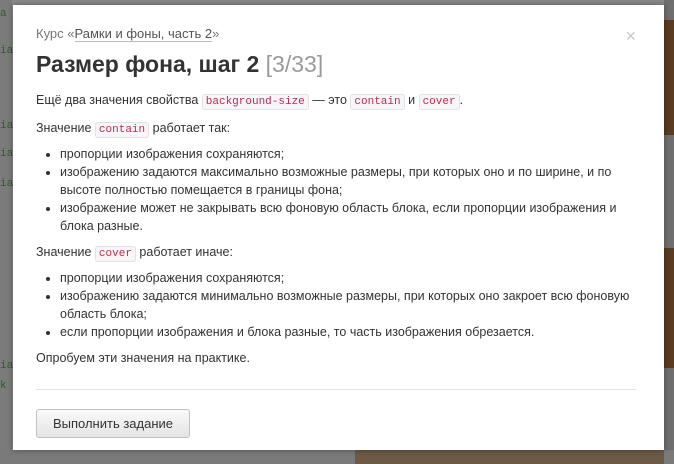 Image resolution: width=674 pixels, height=464 pixels. Describe the element at coordinates (461, 100) in the screenshot. I see `intro-text: .` at that location.